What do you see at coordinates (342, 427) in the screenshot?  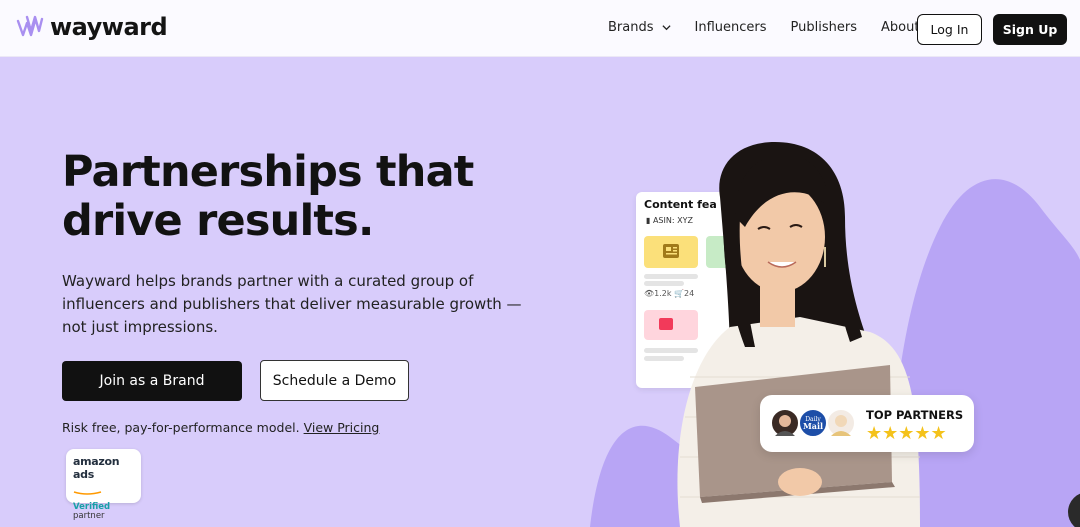 I see `view-pricing-link: View Pricing` at bounding box center [342, 427].